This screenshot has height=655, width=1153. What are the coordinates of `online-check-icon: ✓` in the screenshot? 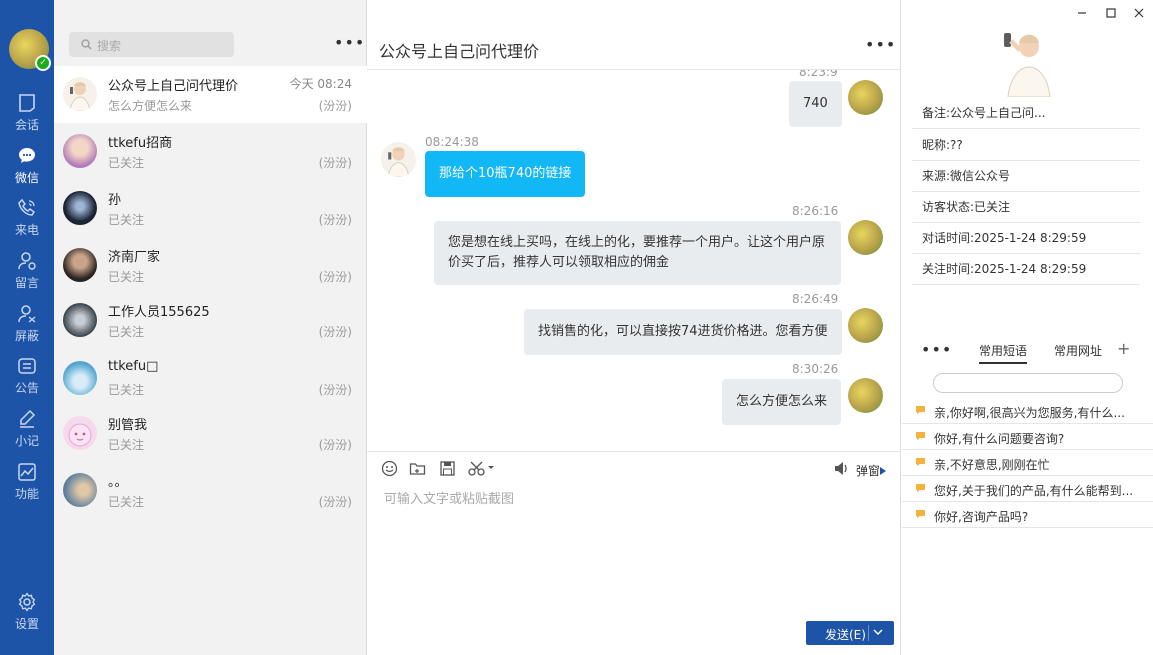 It's located at (43, 63).